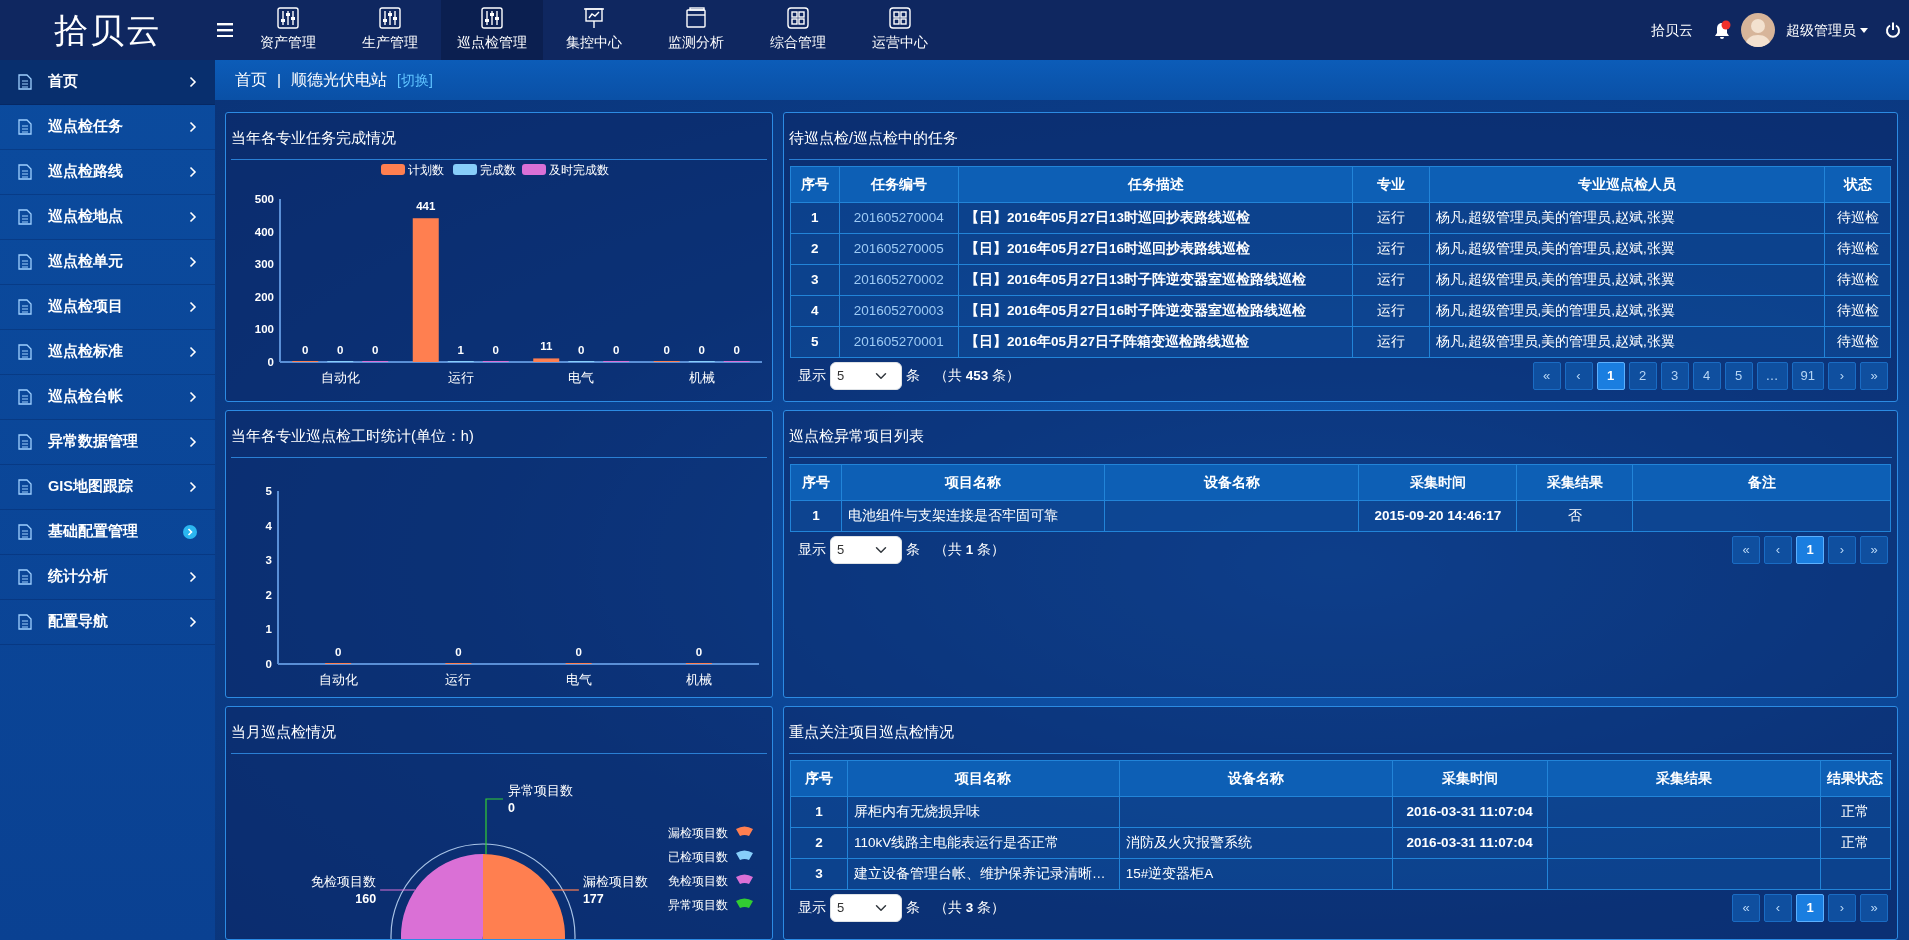 This screenshot has width=1909, height=940. I want to click on panel-title: 当年各专业巡点检工时统计(单位：h), so click(499, 434).